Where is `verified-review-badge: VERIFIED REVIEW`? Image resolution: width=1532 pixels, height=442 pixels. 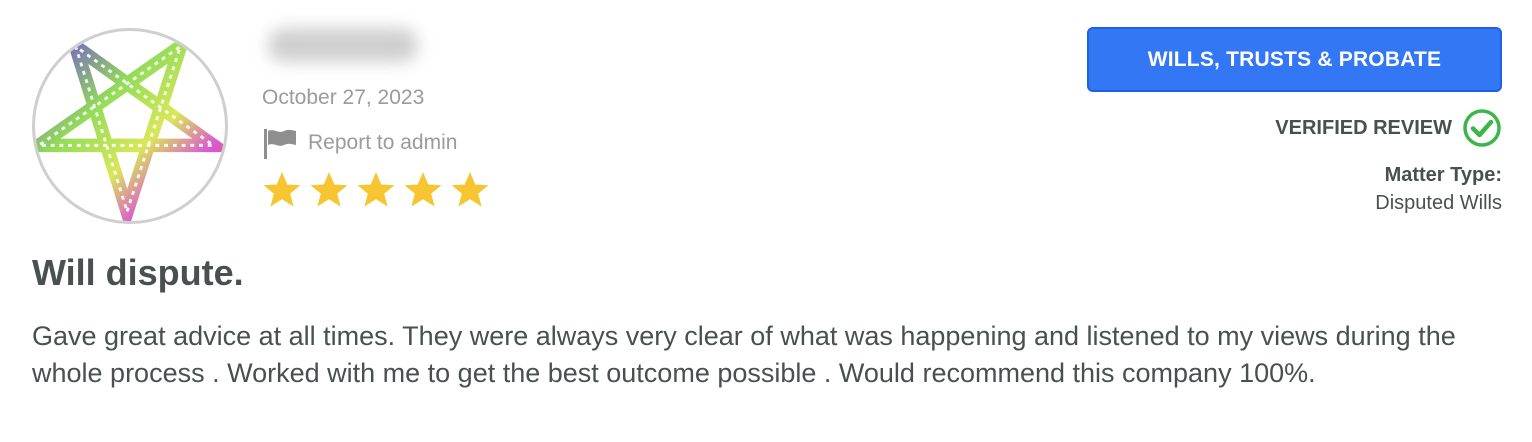 verified-review-badge: VERIFIED REVIEW is located at coordinates (1388, 128).